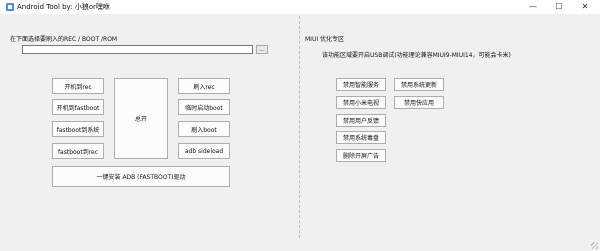 Image resolution: width=600 pixels, height=251 pixels. Describe the element at coordinates (63, 7) in the screenshot. I see `window-title: Android Tool by: 小狼or嘿咻` at that location.